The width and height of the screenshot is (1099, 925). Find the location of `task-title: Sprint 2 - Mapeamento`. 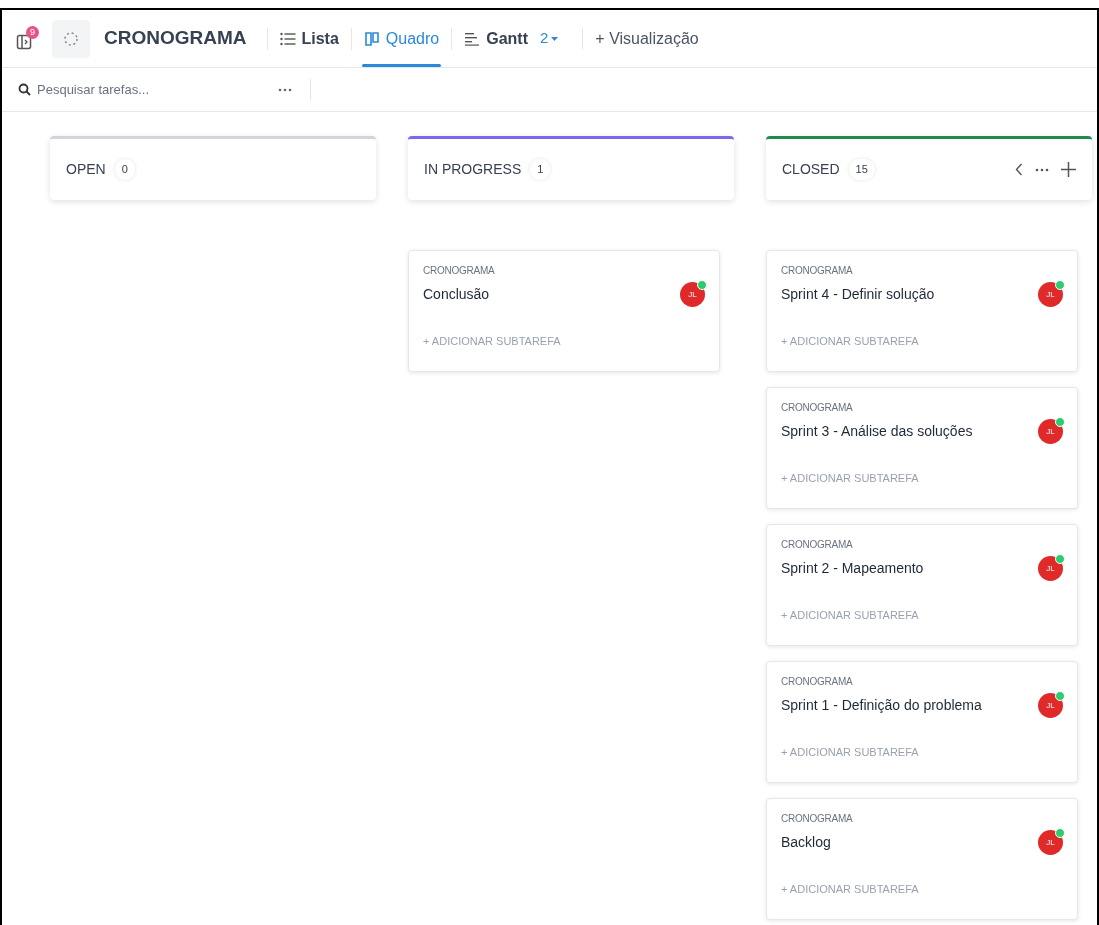

task-title: Sprint 2 - Mapeamento is located at coordinates (852, 568).